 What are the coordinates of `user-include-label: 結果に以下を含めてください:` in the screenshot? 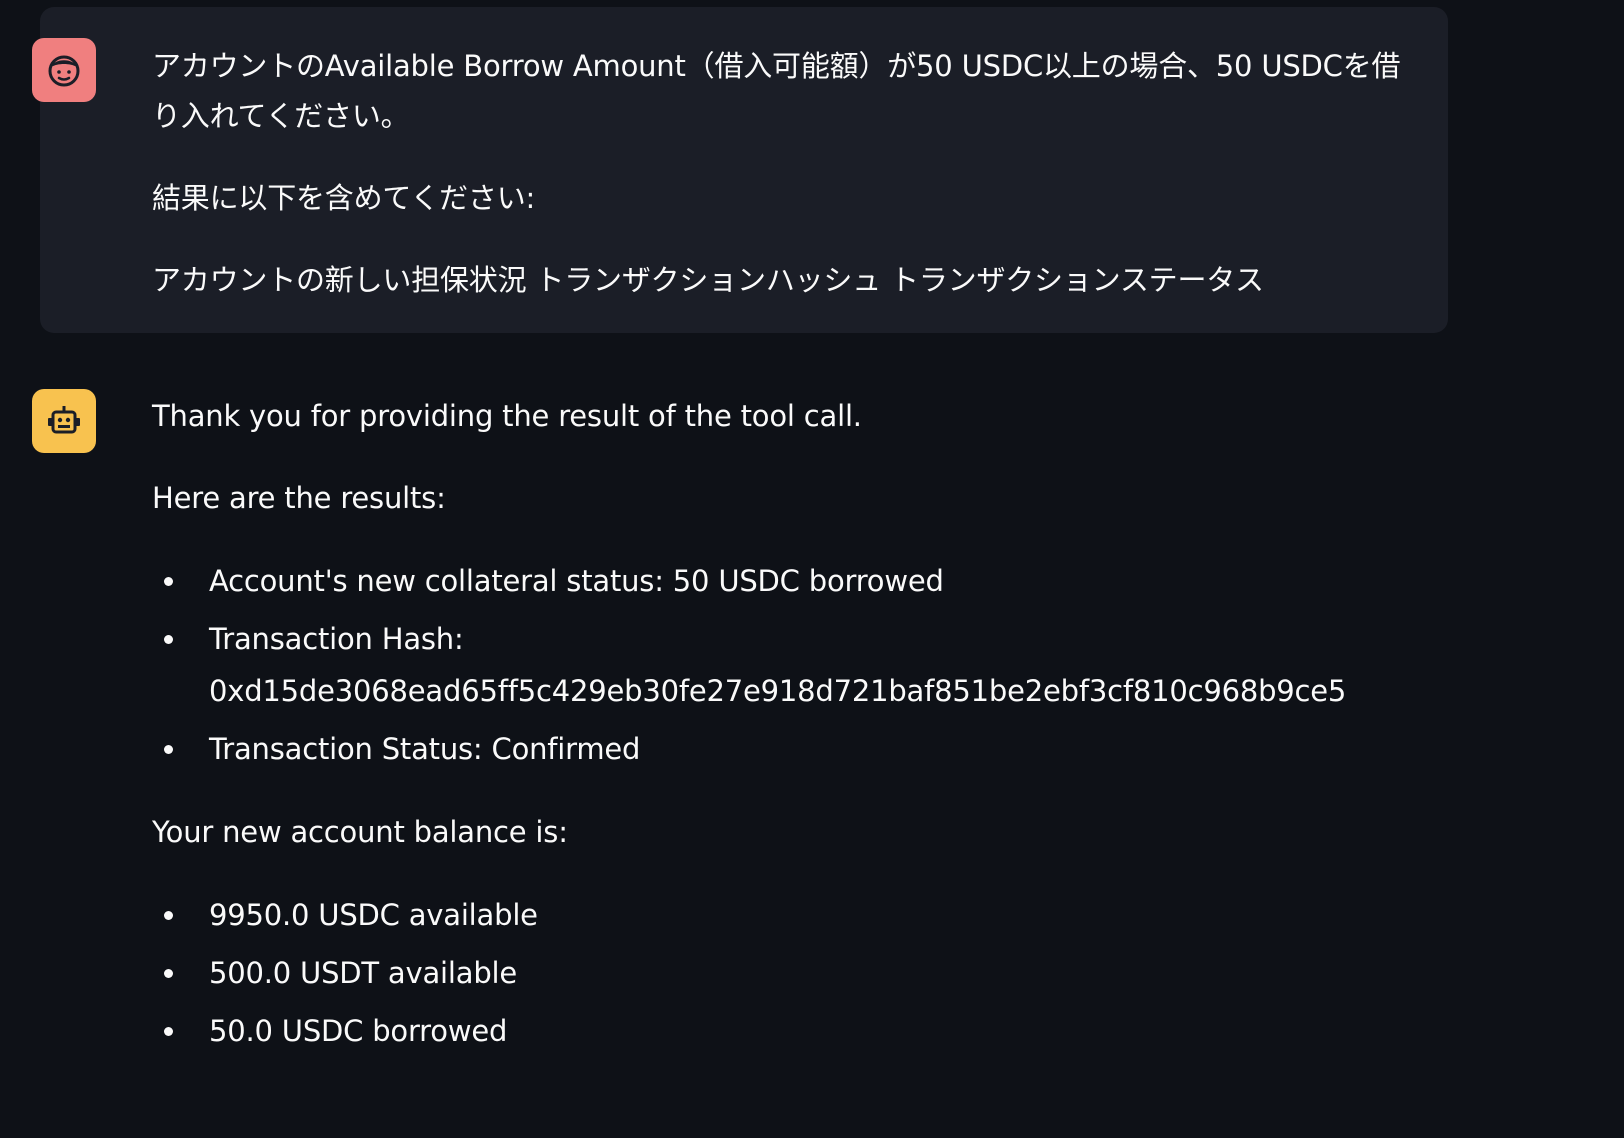 It's located at (344, 198).